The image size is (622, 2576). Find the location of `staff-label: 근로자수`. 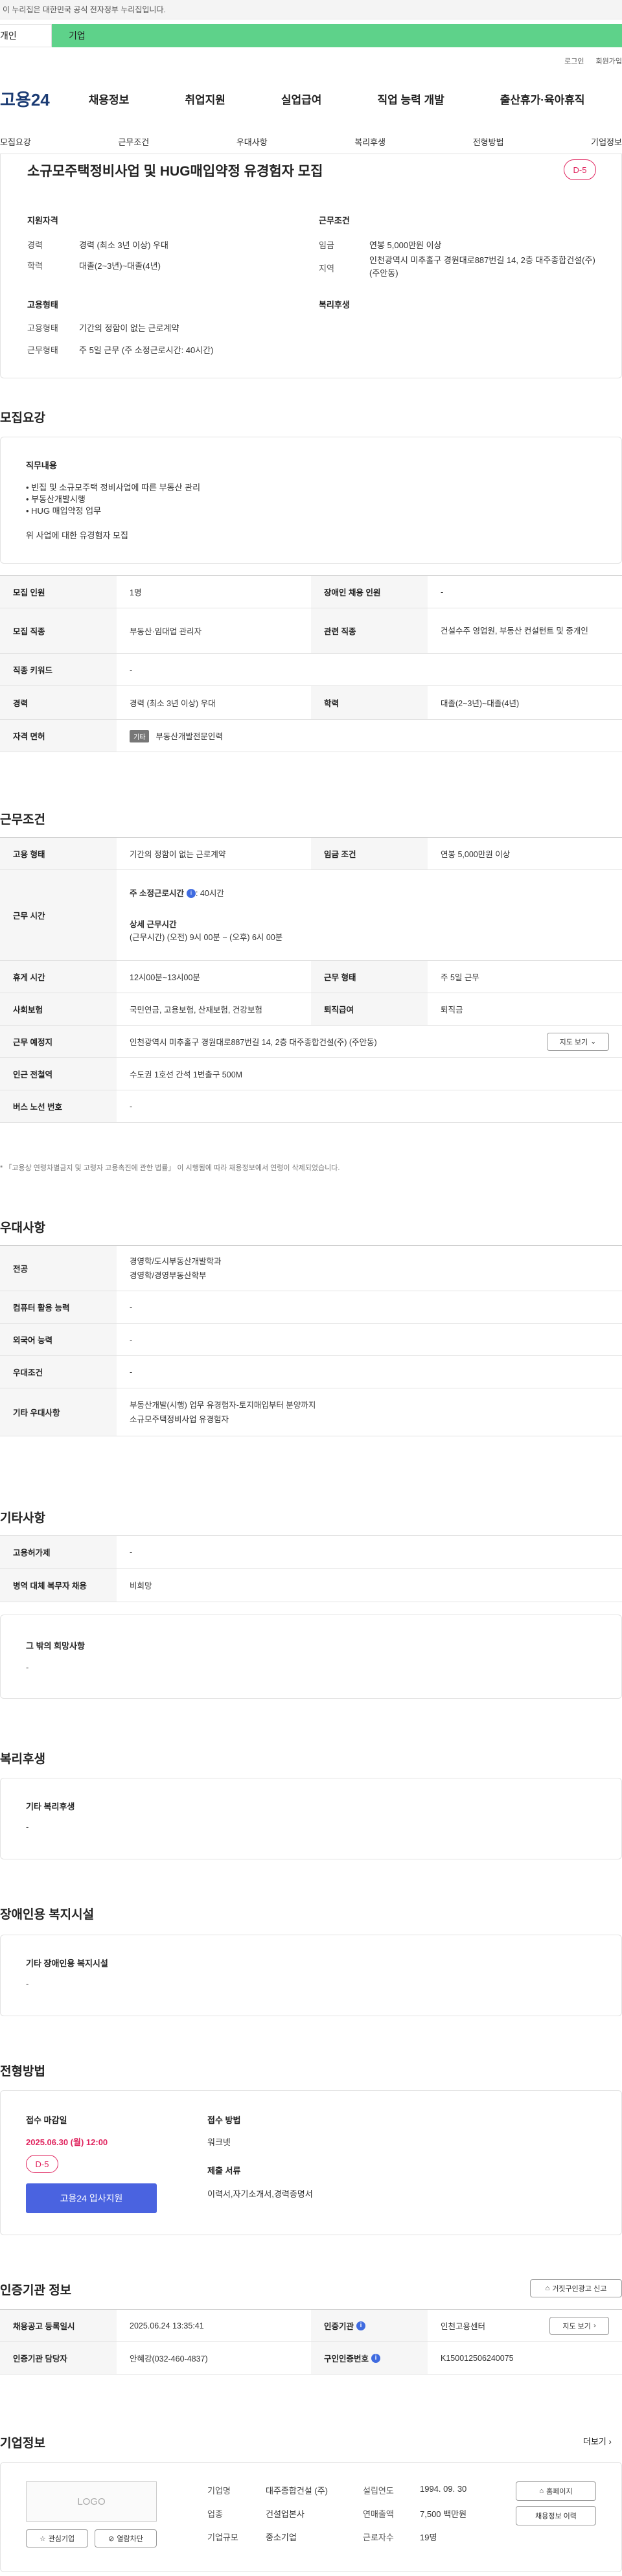

staff-label: 근로자수 is located at coordinates (378, 2537).